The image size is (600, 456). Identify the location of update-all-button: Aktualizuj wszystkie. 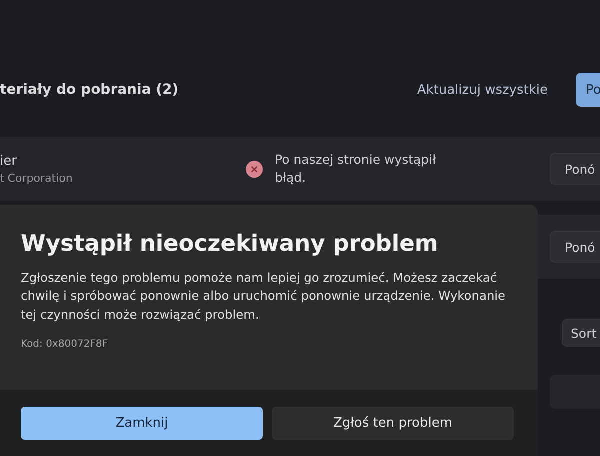
(482, 90).